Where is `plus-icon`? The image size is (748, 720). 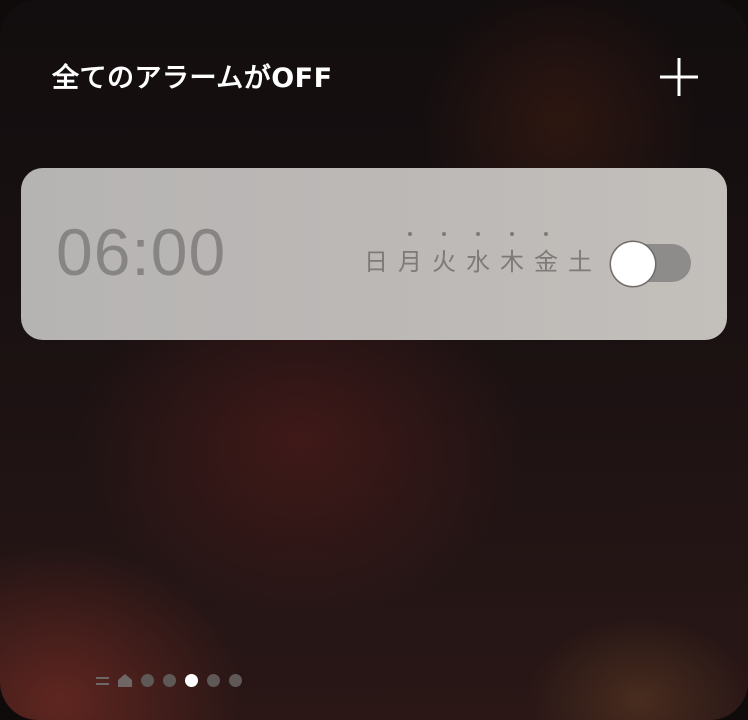
plus-icon is located at coordinates (679, 77).